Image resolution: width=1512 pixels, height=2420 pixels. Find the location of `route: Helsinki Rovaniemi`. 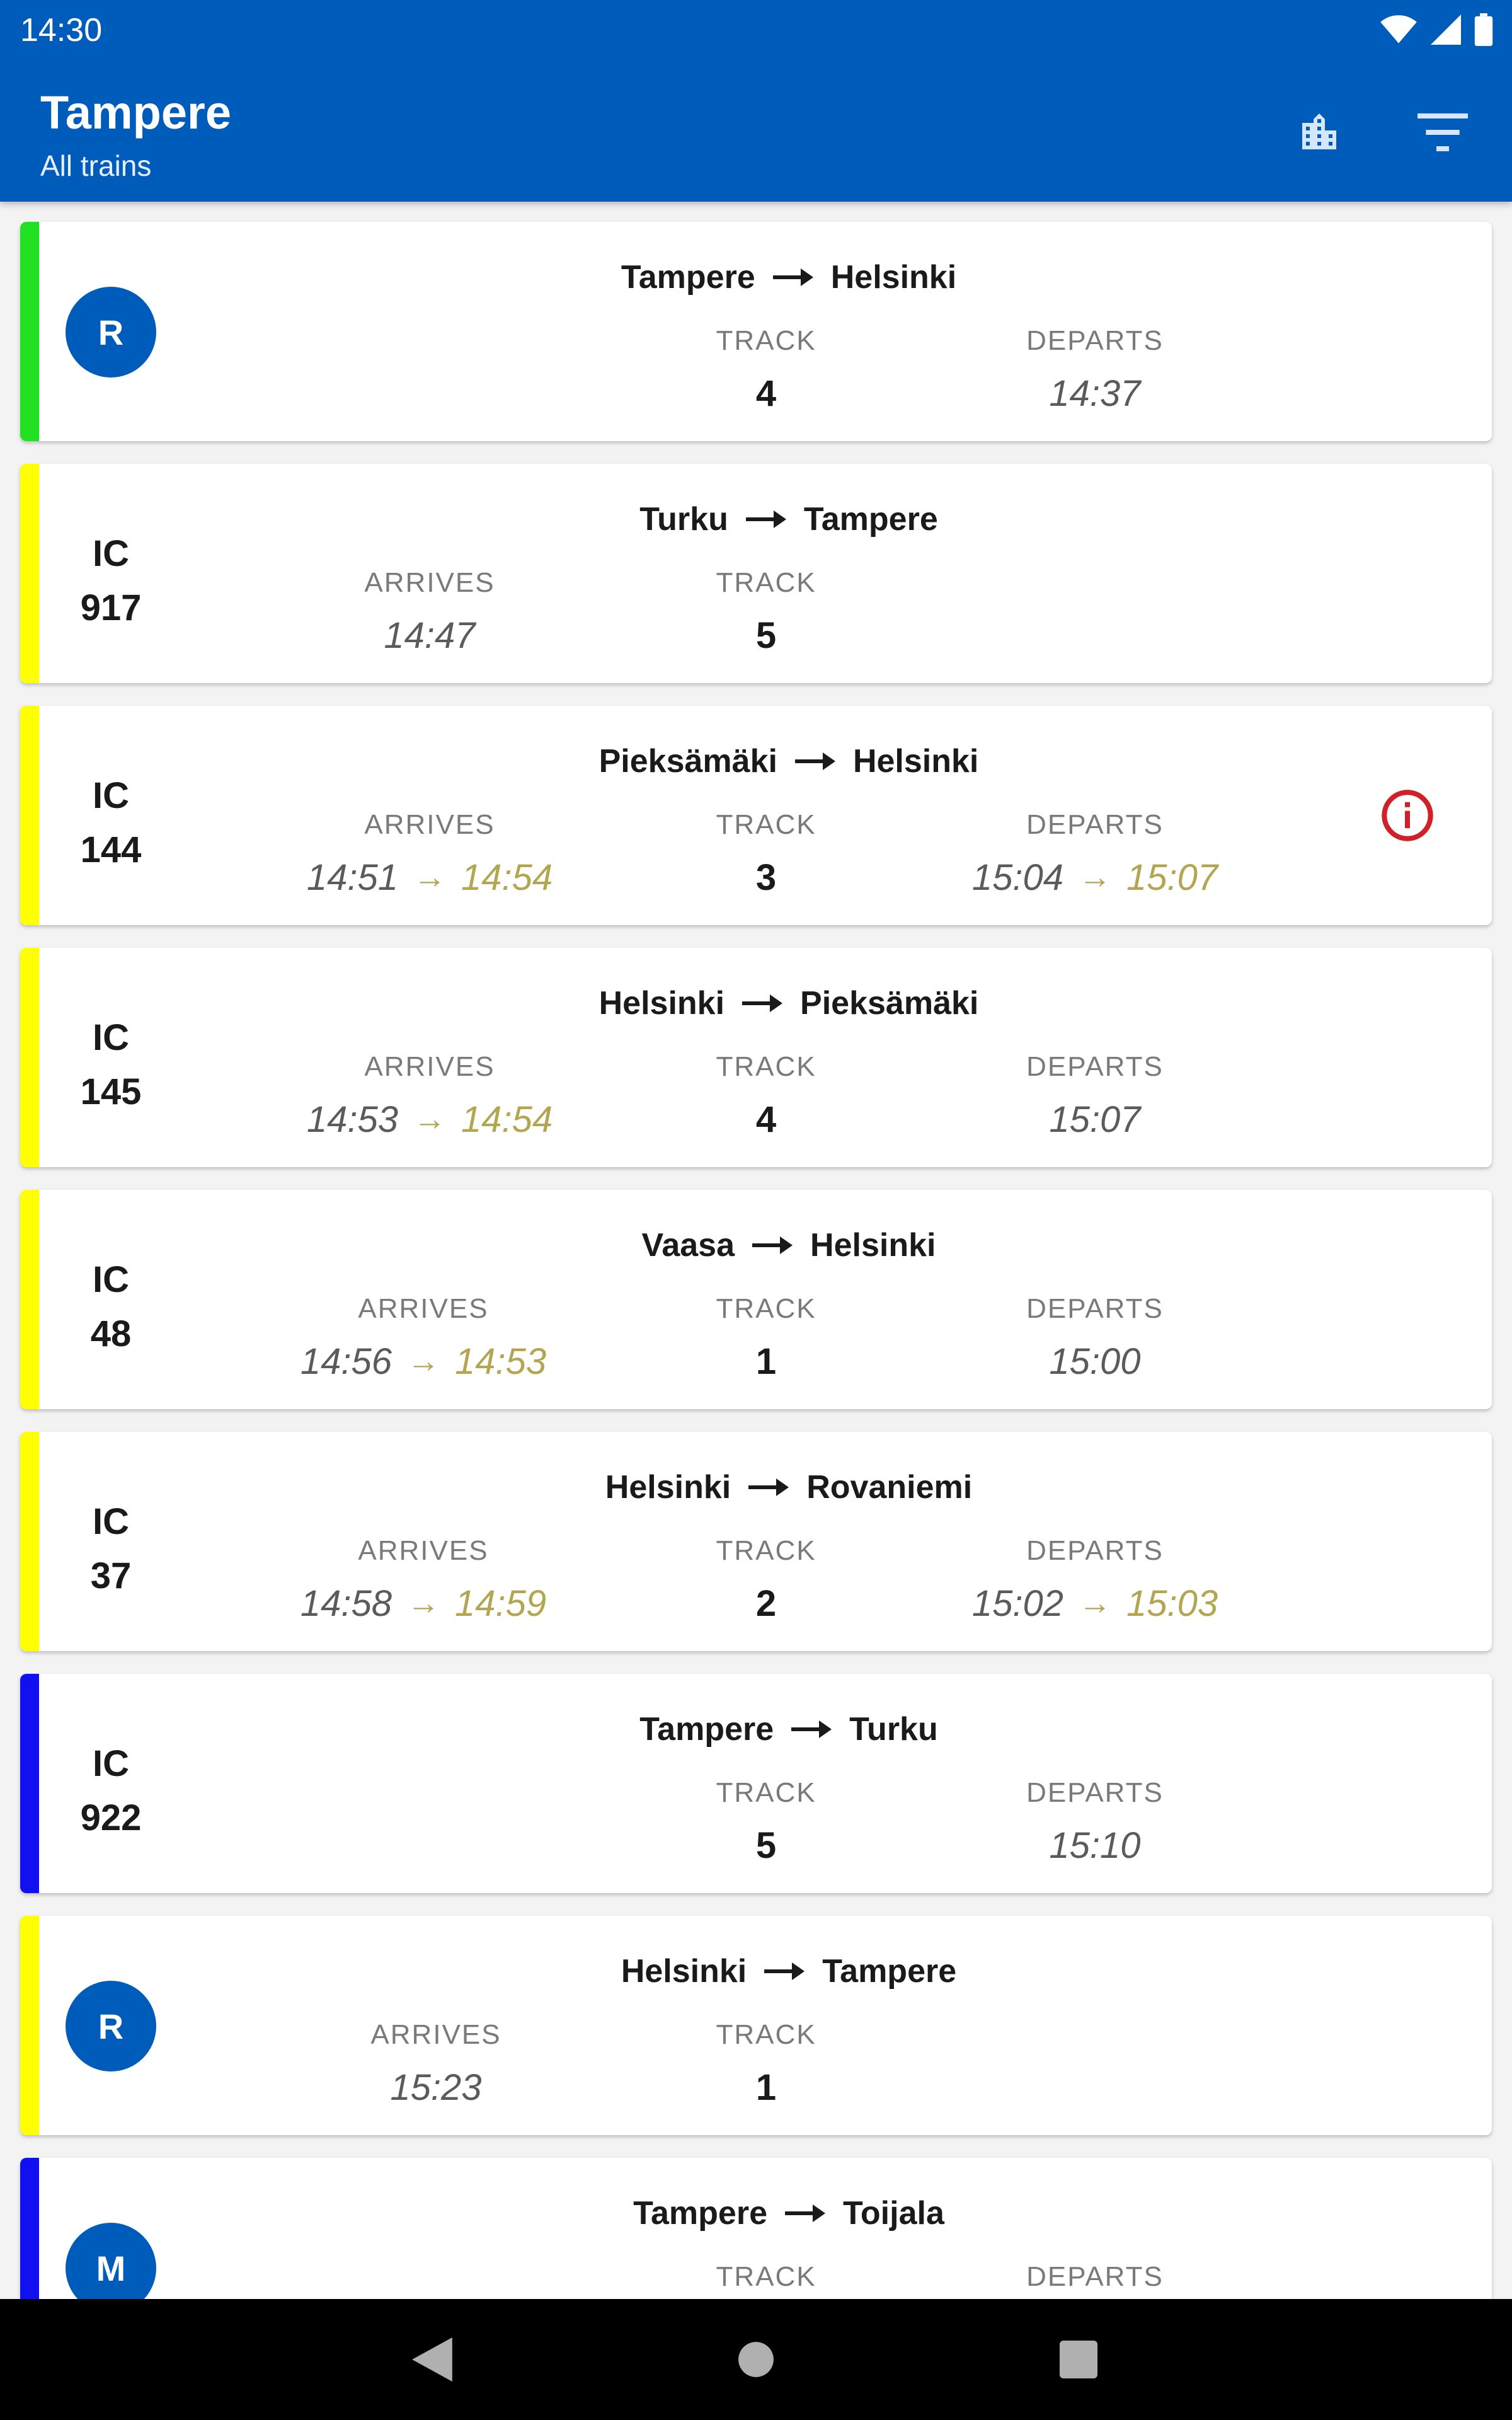

route: Helsinki Rovaniemi is located at coordinates (756, 1487).